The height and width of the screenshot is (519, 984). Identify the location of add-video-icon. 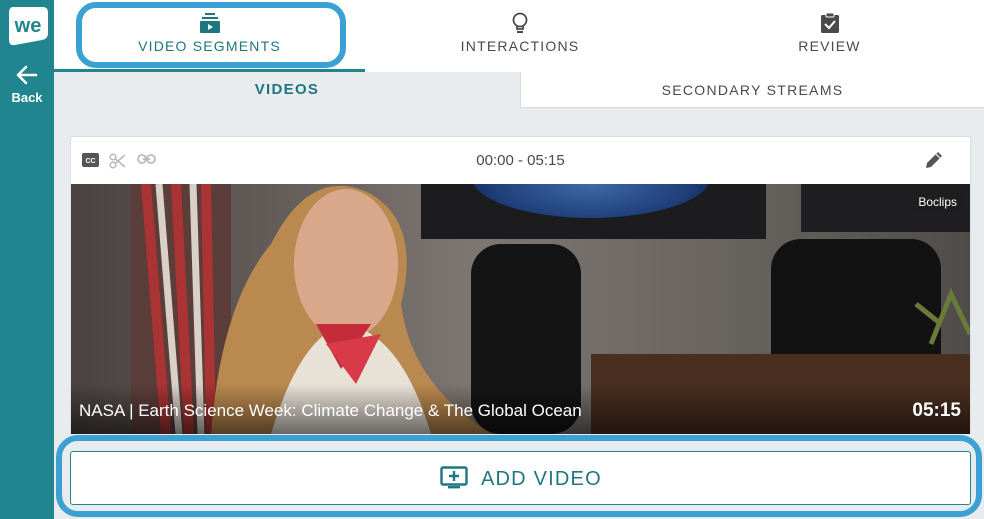
(454, 477).